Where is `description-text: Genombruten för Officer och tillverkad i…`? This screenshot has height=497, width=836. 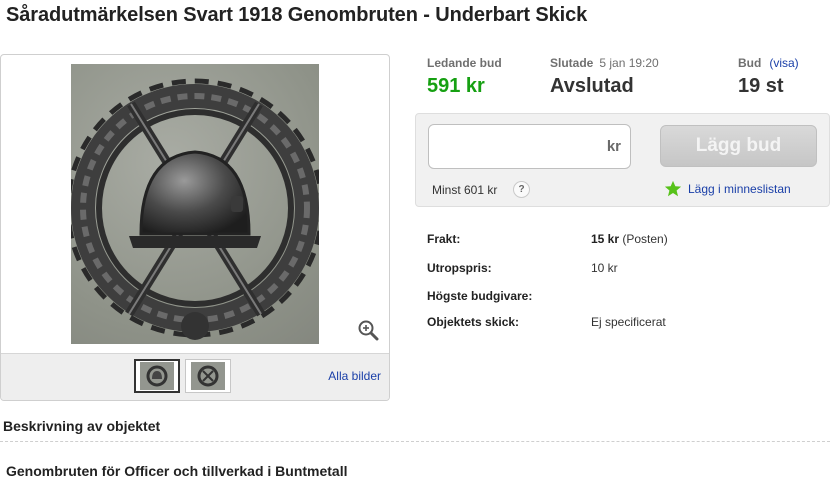 description-text: Genombruten för Officer och tillverkad i… is located at coordinates (177, 471).